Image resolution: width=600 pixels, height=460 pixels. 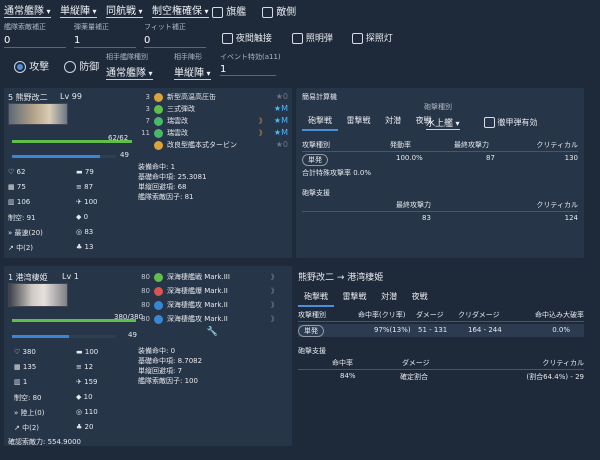 I want to click on eye-icon: ◎, so click(x=79, y=232).